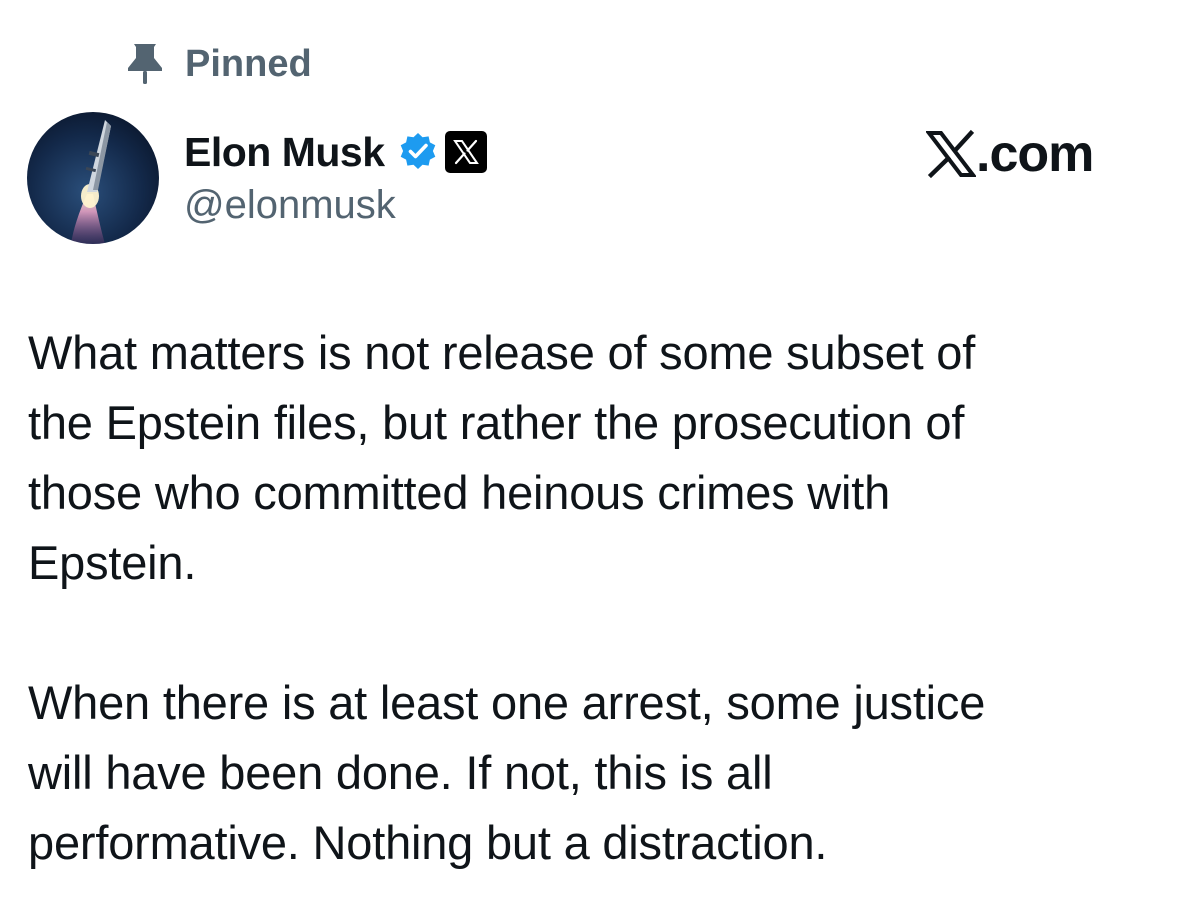  I want to click on pinned-label: Pinned, so click(248, 64).